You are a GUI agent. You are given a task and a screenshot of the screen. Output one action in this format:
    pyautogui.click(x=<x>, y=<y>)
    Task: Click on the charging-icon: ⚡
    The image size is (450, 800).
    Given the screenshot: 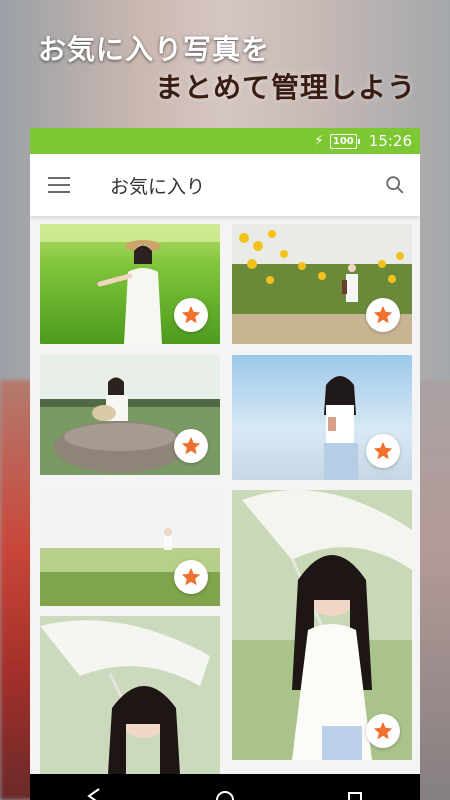 What is the action you would take?
    pyautogui.click(x=319, y=141)
    